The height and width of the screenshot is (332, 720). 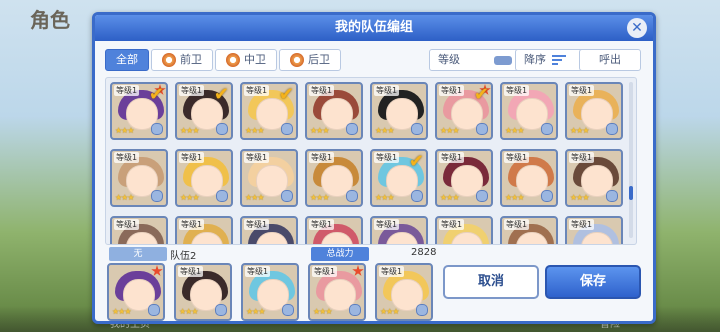 I want to click on tab-back: 后卫, so click(x=310, y=60).